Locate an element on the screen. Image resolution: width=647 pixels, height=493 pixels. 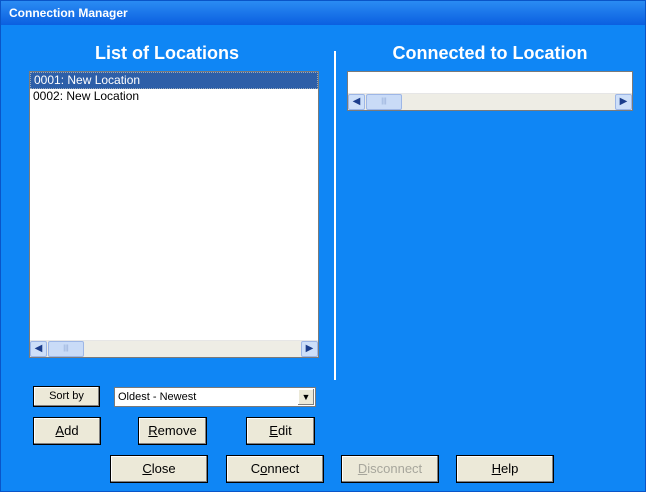
sort-order-select: Oldest - Newest ▼ is located at coordinates (215, 397).